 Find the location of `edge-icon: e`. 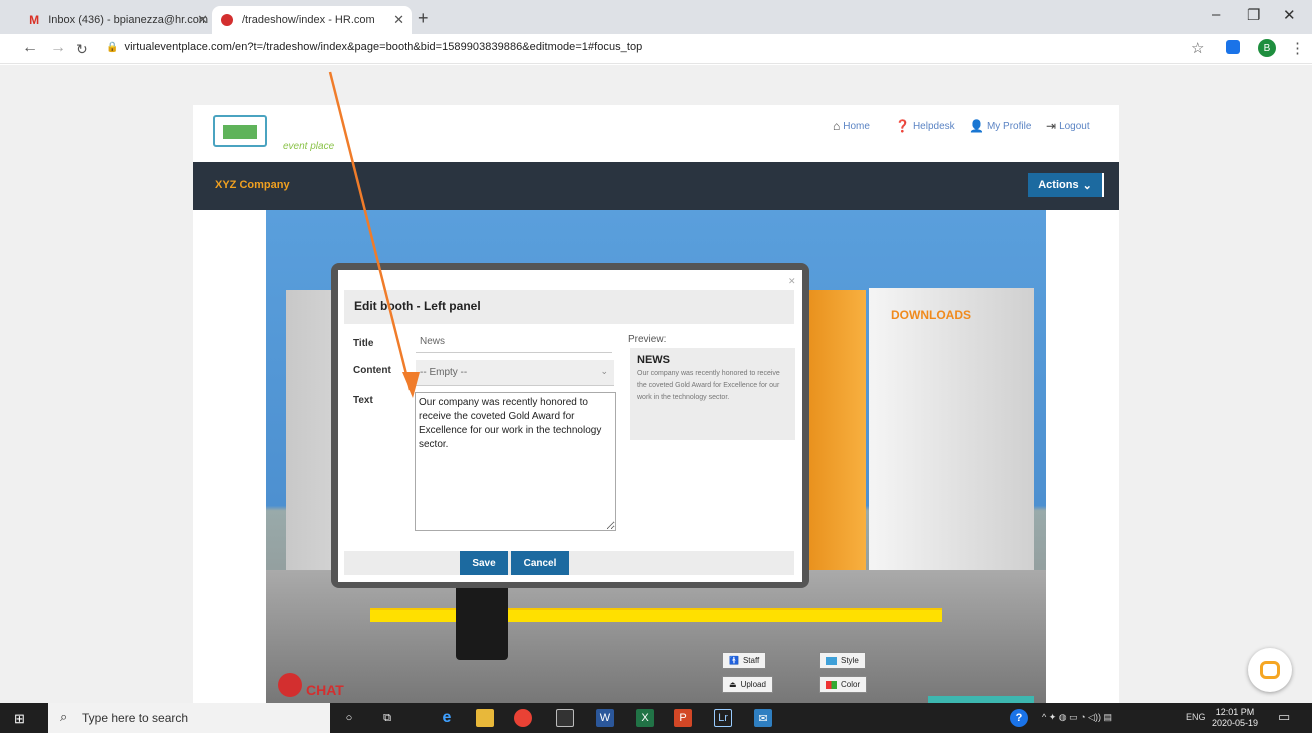

edge-icon: e is located at coordinates (447, 718).